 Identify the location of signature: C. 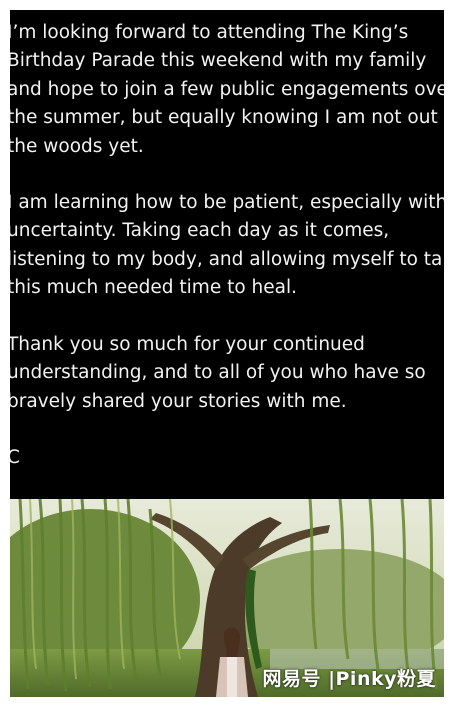
(15, 457).